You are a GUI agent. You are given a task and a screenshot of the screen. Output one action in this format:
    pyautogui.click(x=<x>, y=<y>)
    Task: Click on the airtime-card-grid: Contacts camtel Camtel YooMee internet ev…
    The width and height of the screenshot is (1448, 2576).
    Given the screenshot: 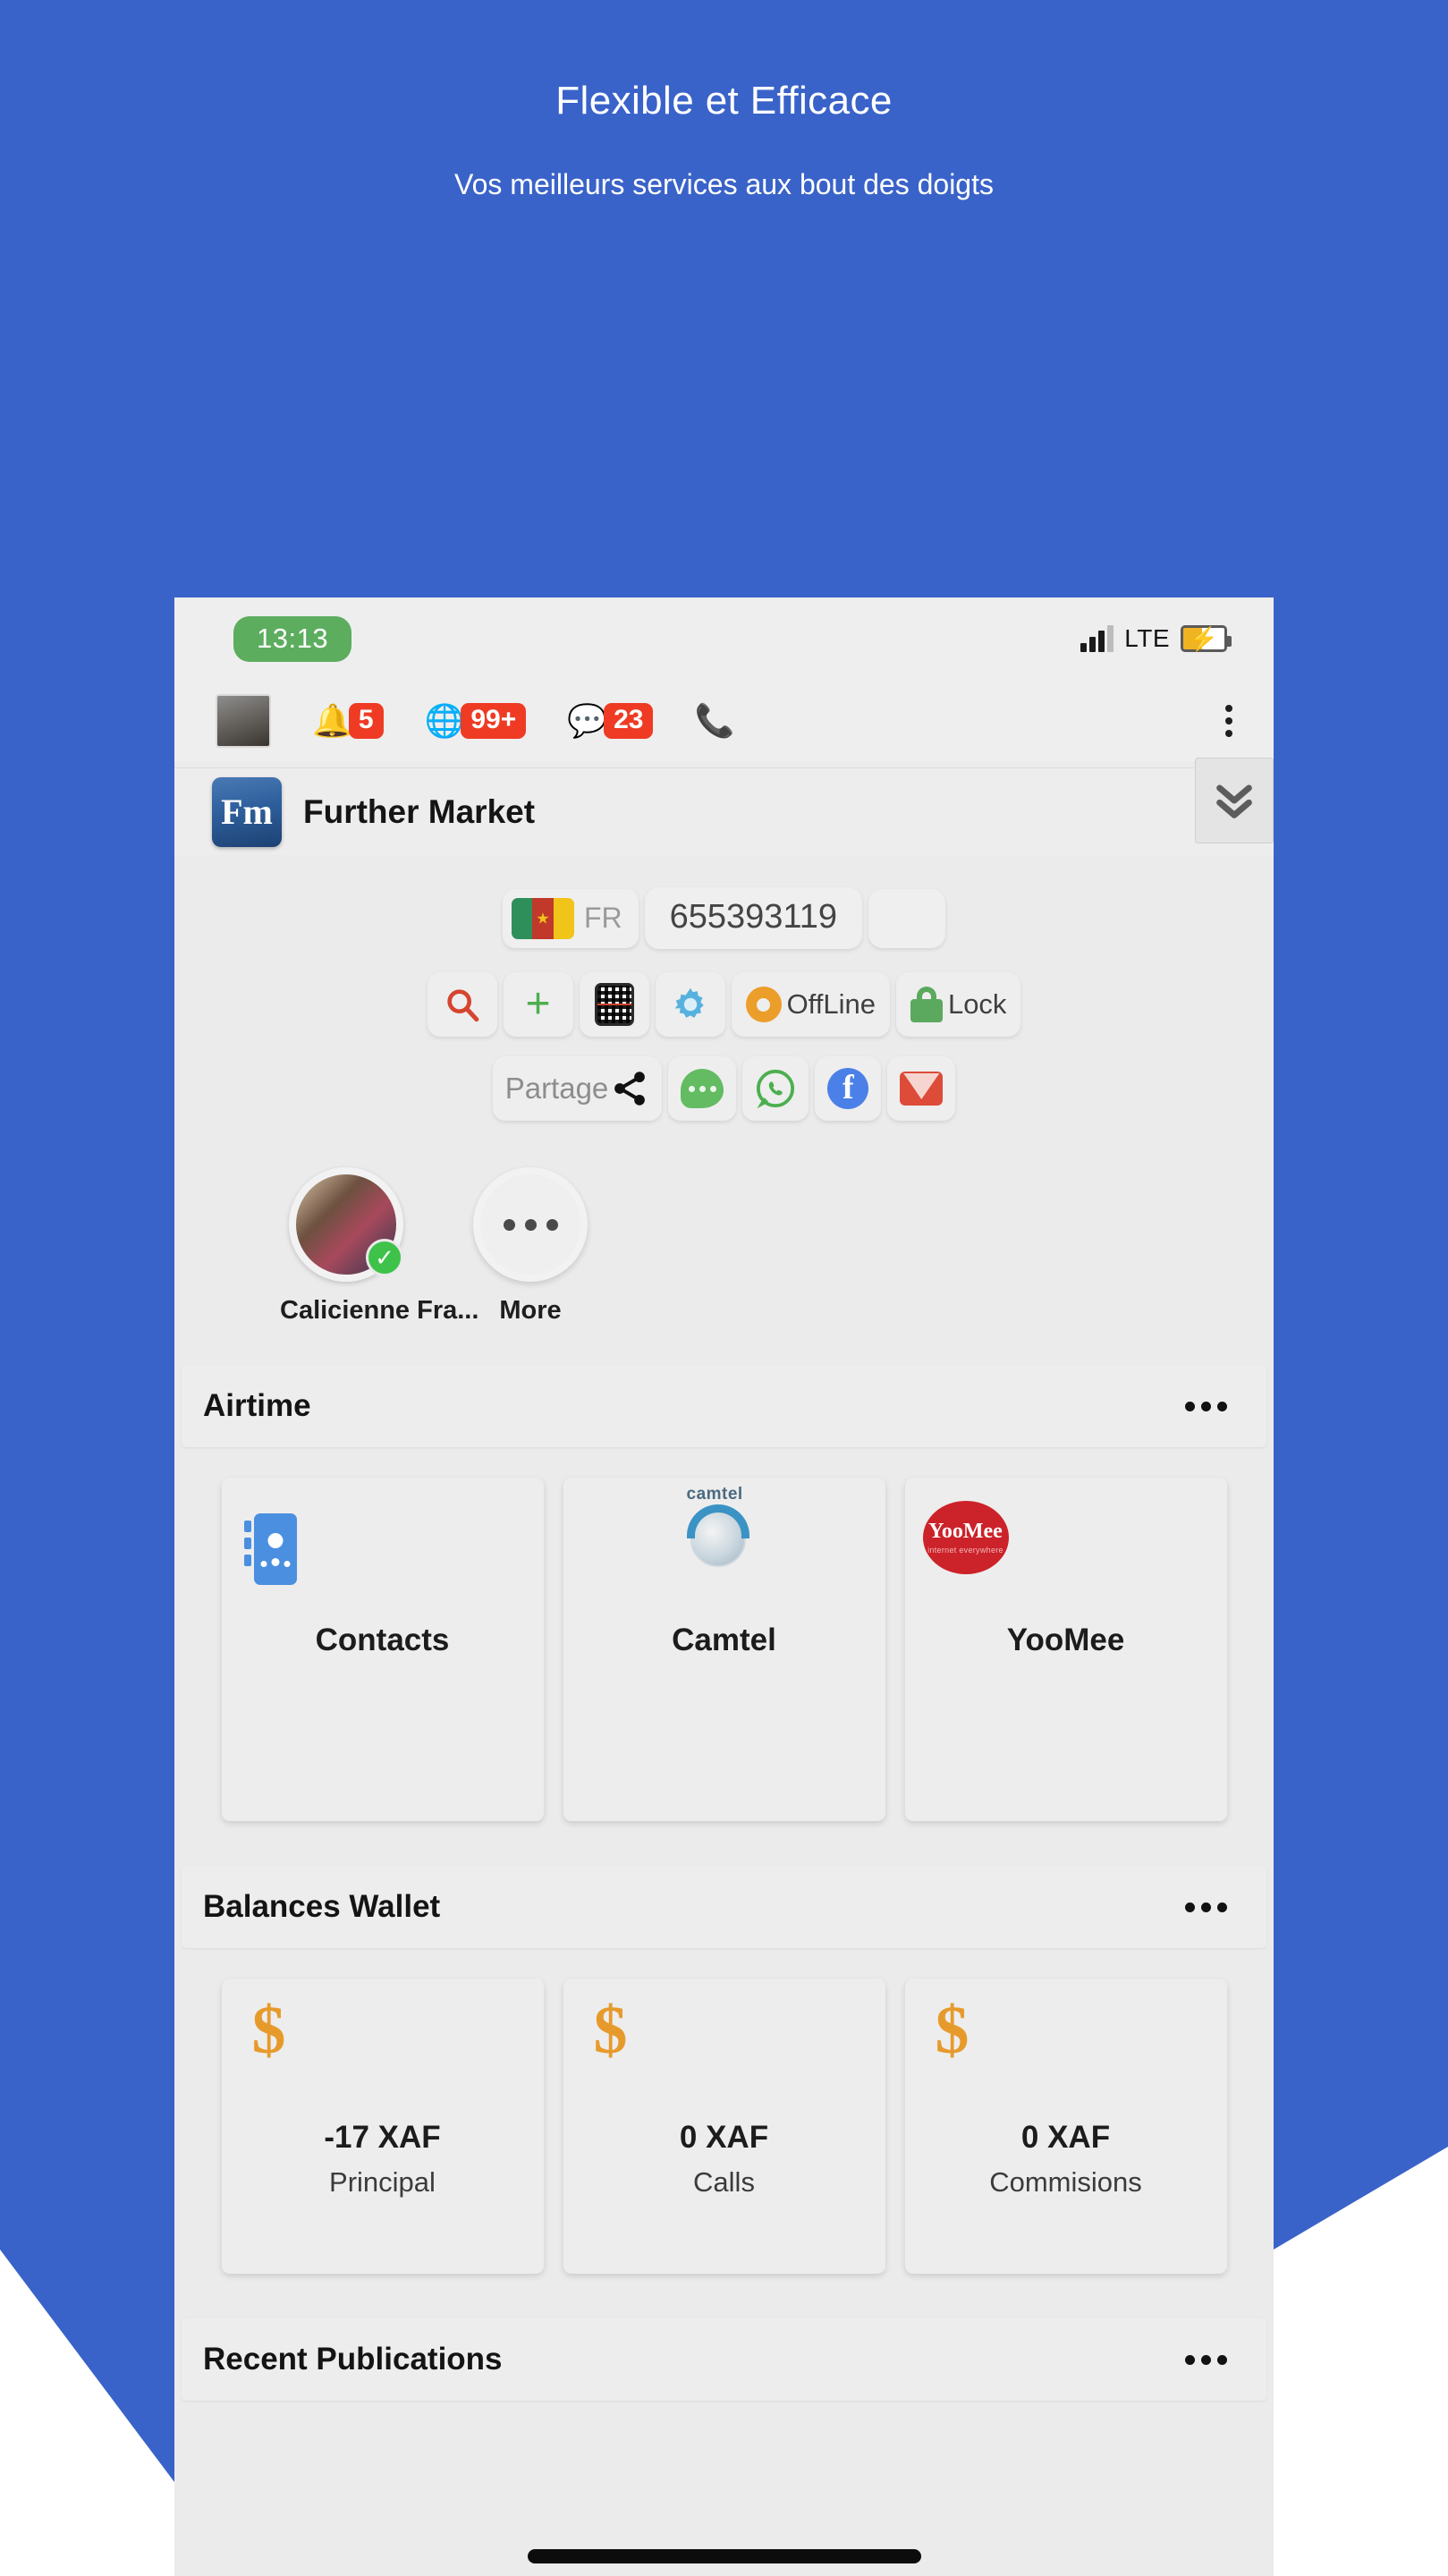 What is the action you would take?
    pyautogui.click(x=724, y=1650)
    